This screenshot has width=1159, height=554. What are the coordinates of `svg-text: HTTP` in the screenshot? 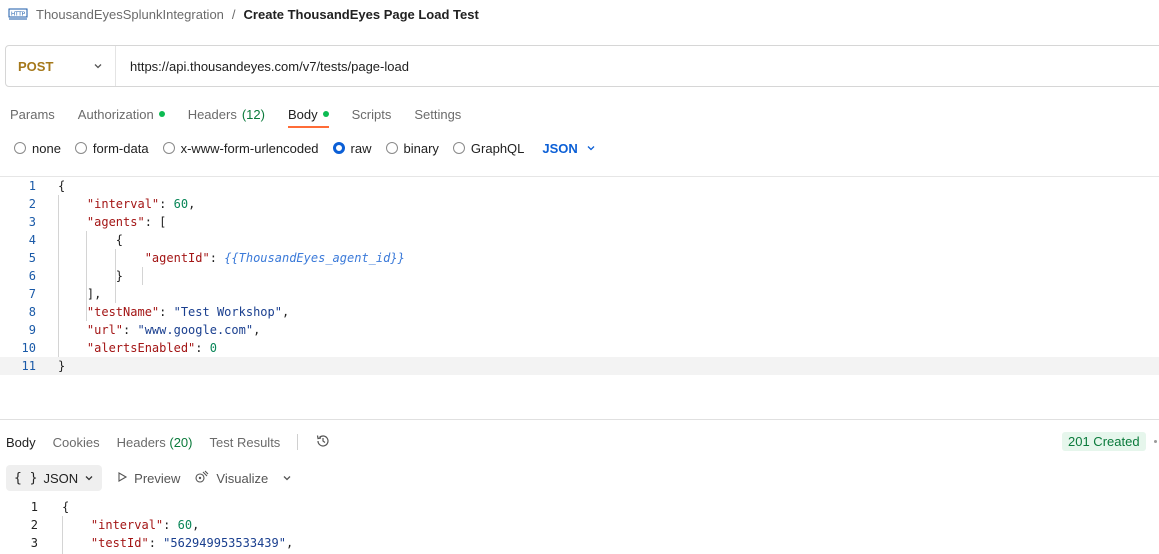 It's located at (18, 15).